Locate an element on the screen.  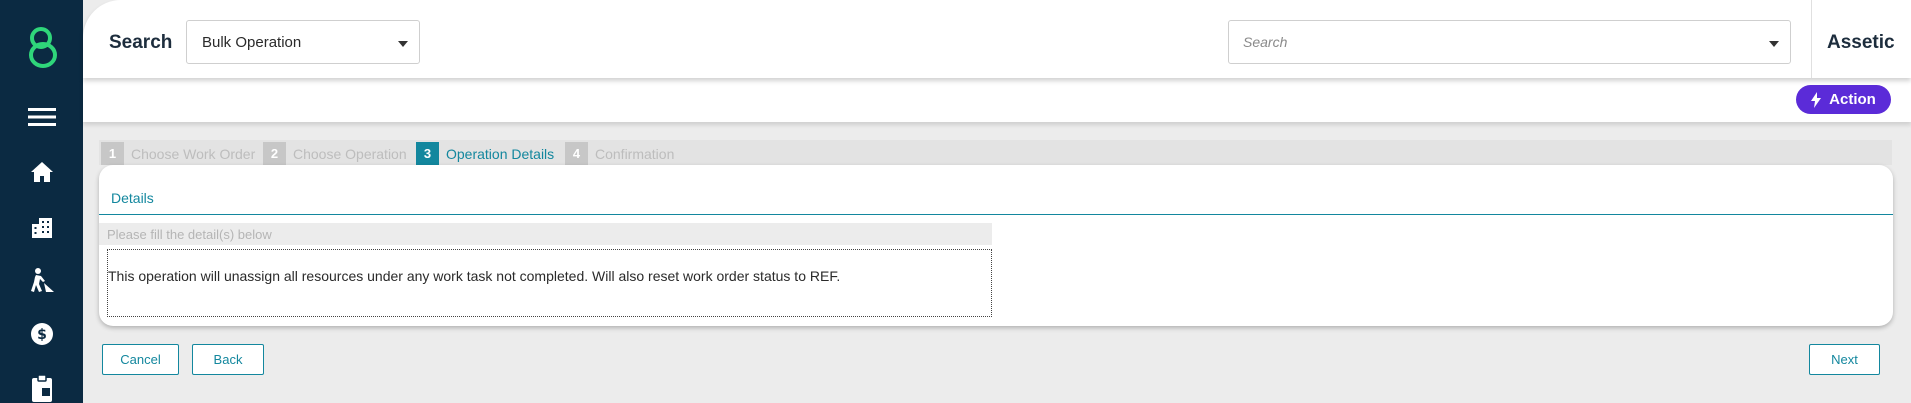
step-confirmation: 4 Confirmation is located at coordinates (619, 153).